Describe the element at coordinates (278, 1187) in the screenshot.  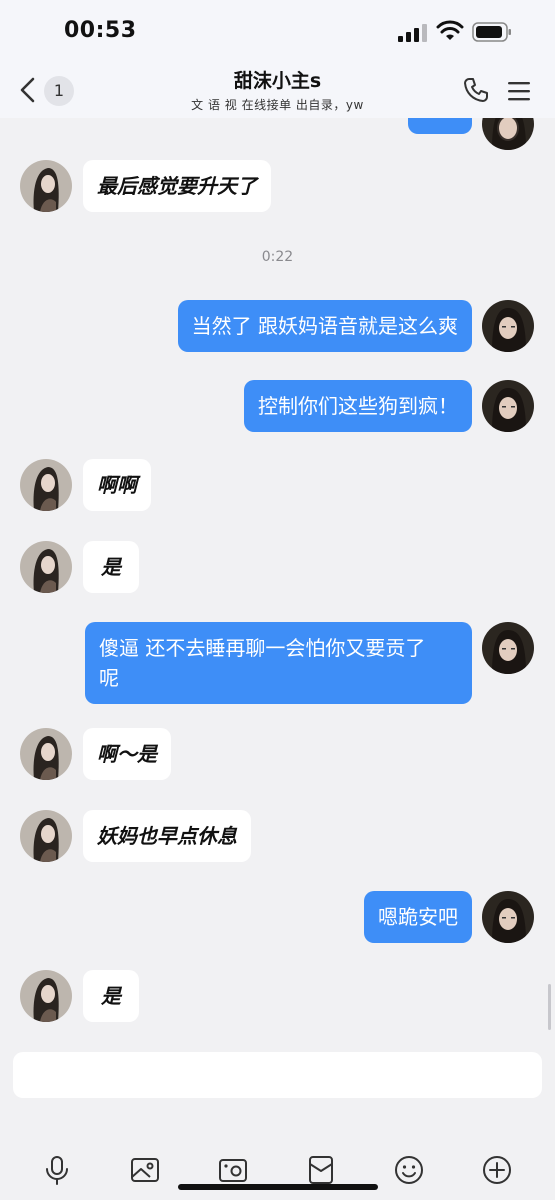
I see `home-indicator` at that location.